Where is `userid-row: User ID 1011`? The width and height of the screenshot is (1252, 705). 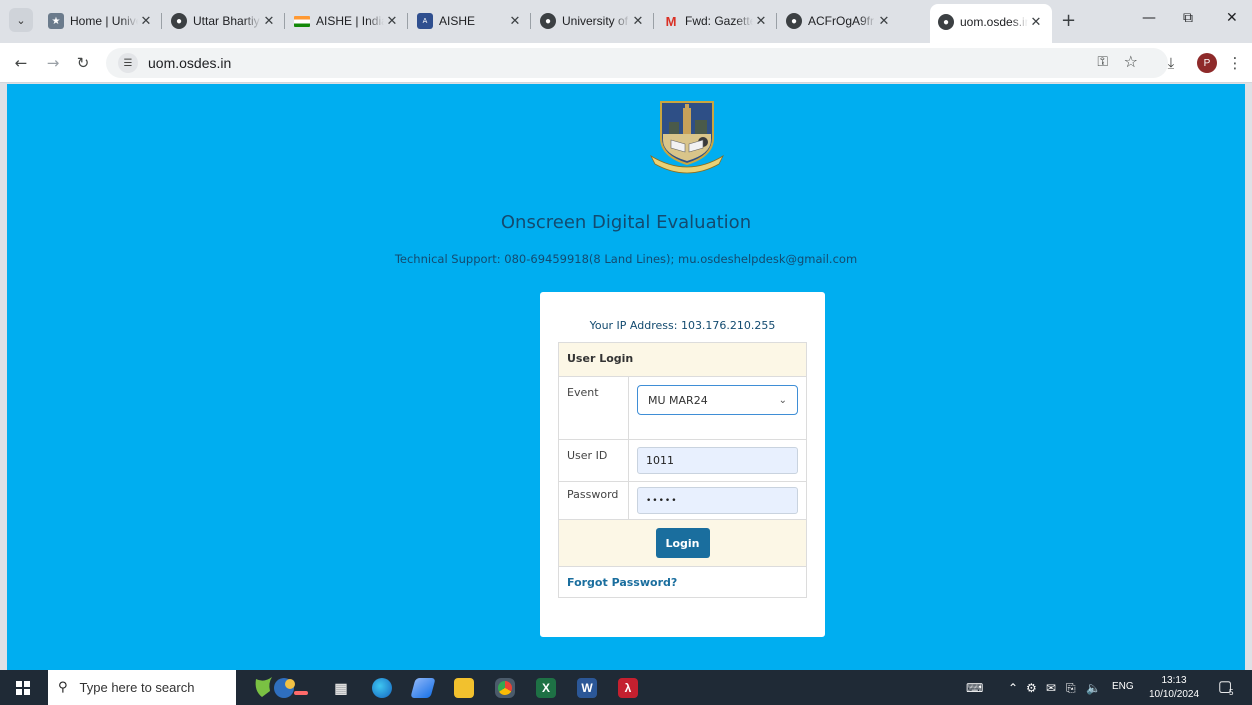
userid-row: User ID 1011 is located at coordinates (682, 460).